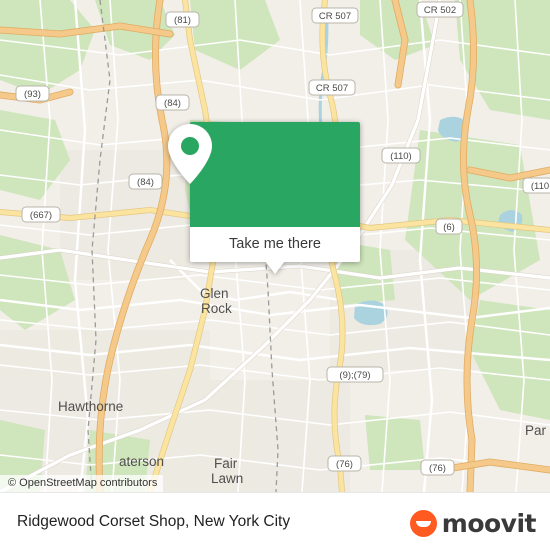 Image resolution: width=550 pixels, height=550 pixels. What do you see at coordinates (82, 483) in the screenshot?
I see `osm-attribution: © OpenStreetMap contributors` at bounding box center [82, 483].